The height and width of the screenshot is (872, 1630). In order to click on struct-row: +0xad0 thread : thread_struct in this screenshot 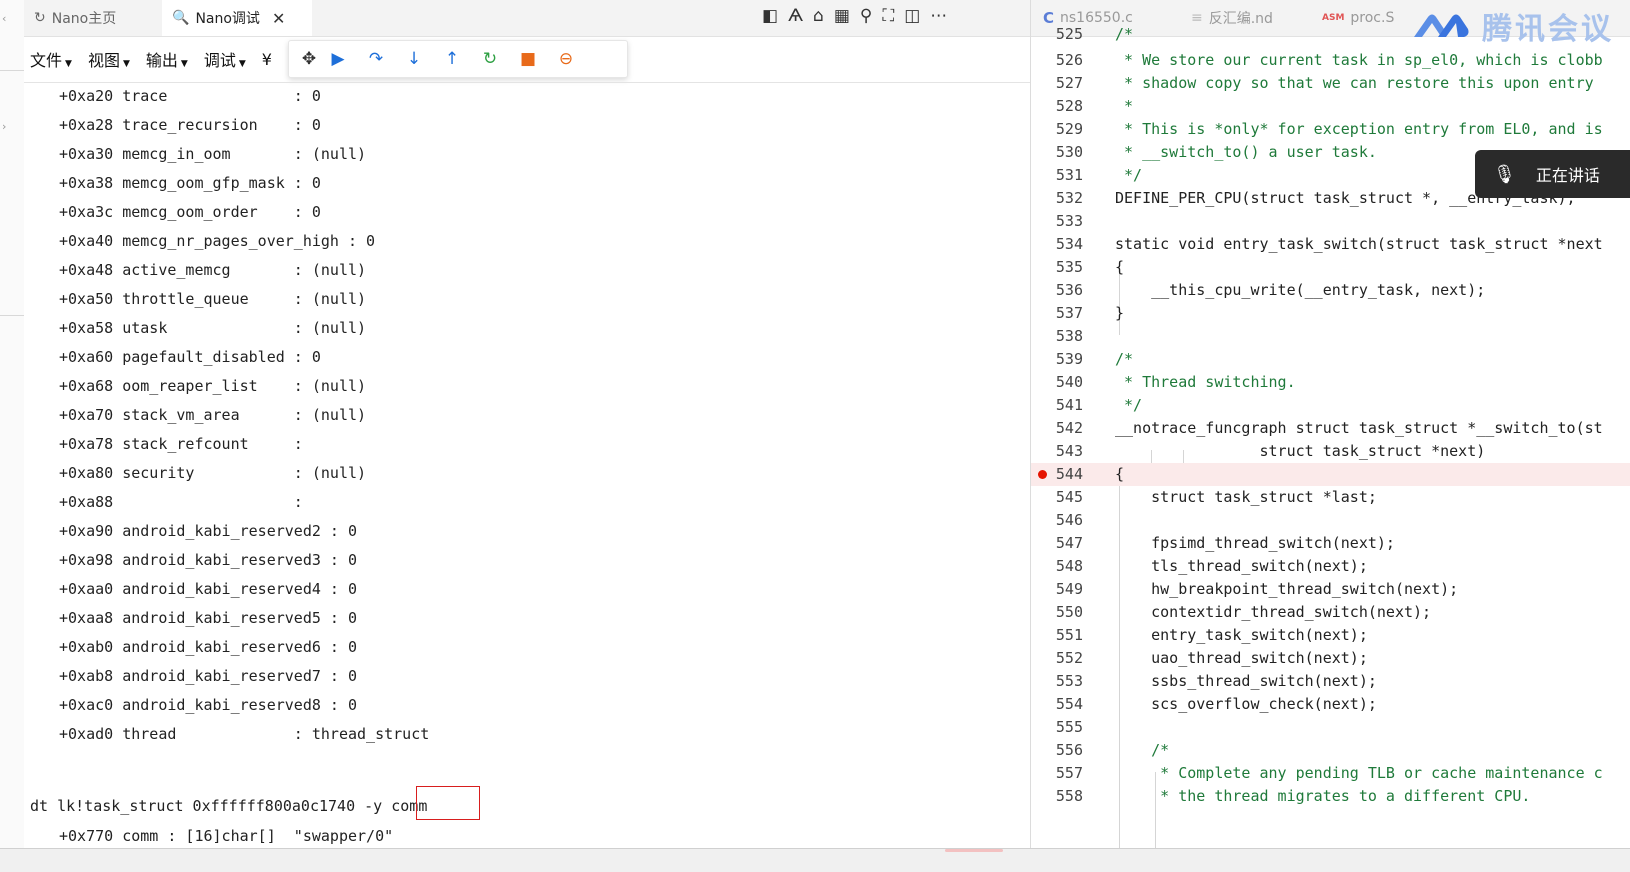, I will do `click(244, 734)`.